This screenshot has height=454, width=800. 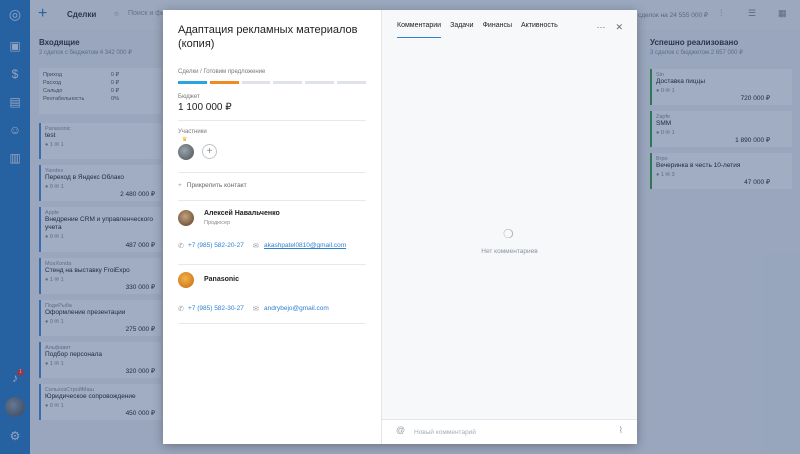 What do you see at coordinates (296, 308) in the screenshot?
I see `company-email: andrybejo@gmail.com` at bounding box center [296, 308].